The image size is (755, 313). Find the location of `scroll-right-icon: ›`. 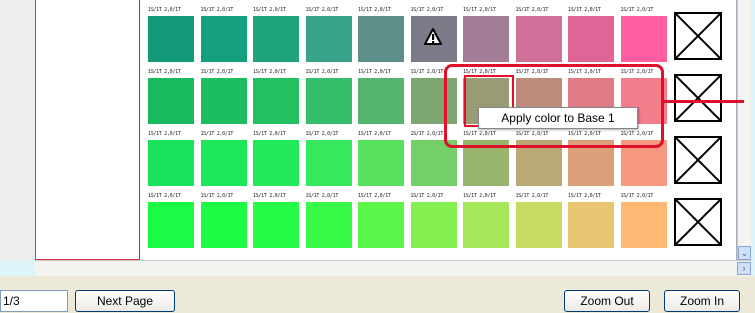

scroll-right-icon: › is located at coordinates (744, 268).